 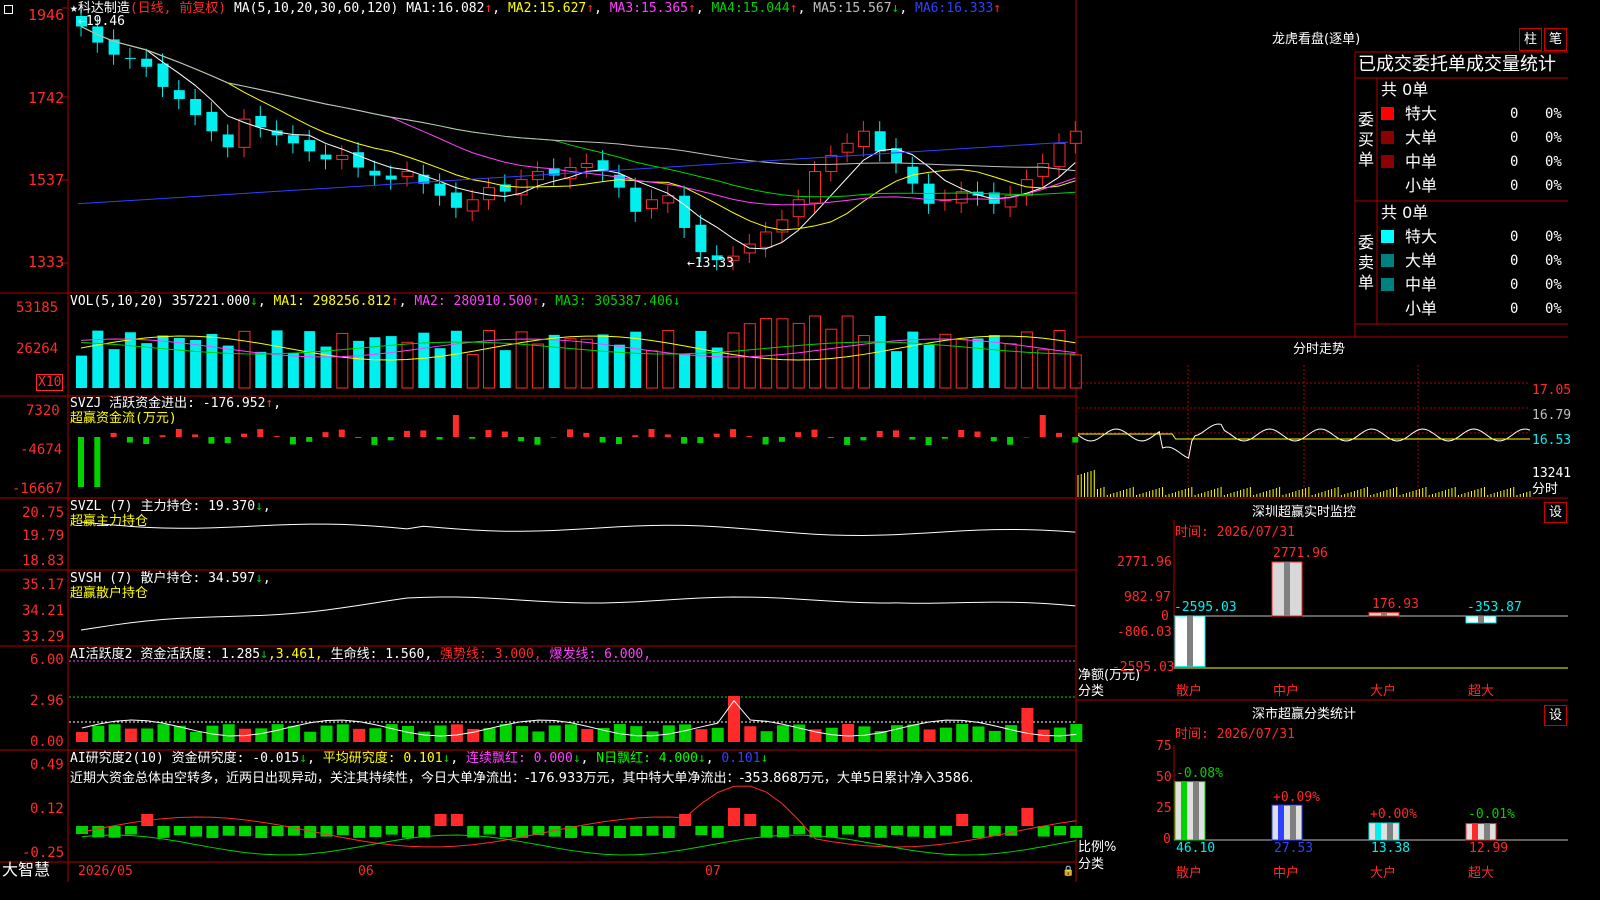 I want to click on buy-row-count: 0, so click(x=1514, y=138).